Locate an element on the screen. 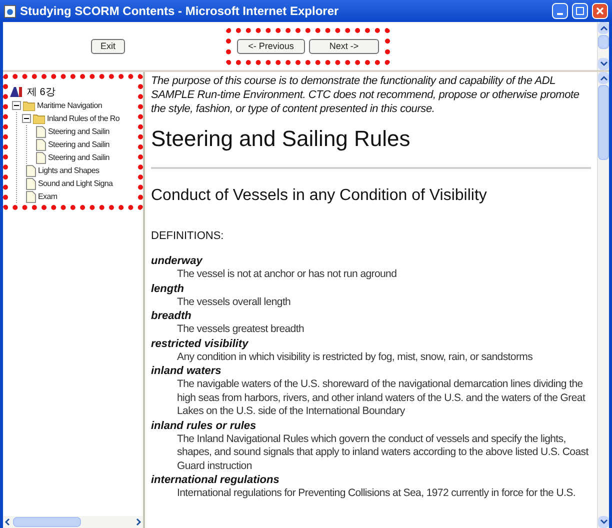 The width and height of the screenshot is (612, 528). page-title: Steering and Sailing Rules is located at coordinates (281, 139).